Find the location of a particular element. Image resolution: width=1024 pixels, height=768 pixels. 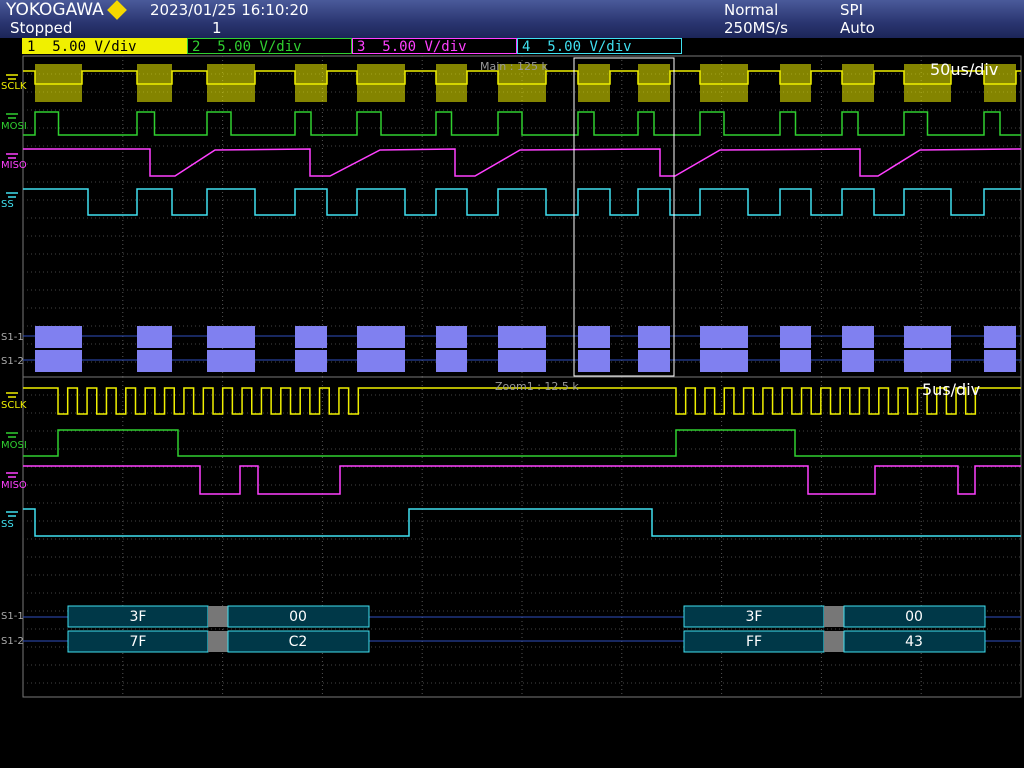

decode-value-r2-3: FF is located at coordinates (754, 642).